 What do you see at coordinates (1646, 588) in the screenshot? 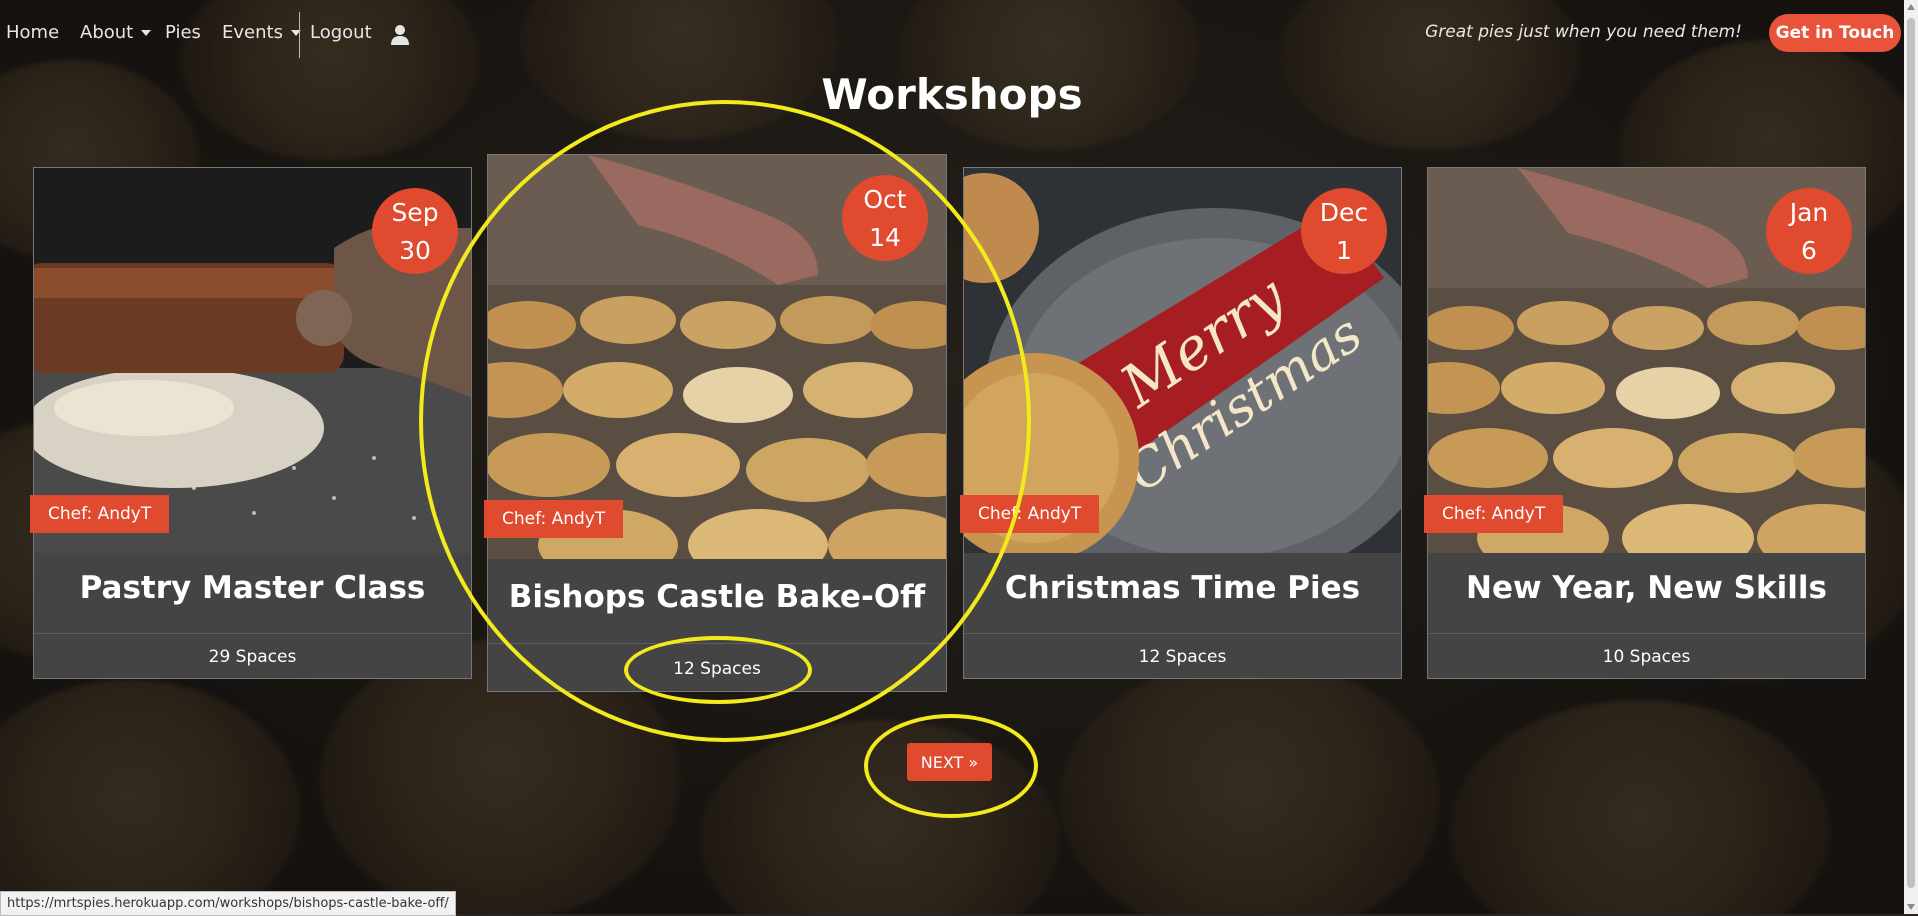
I see `workshop-title: New Year, New Skills` at bounding box center [1646, 588].